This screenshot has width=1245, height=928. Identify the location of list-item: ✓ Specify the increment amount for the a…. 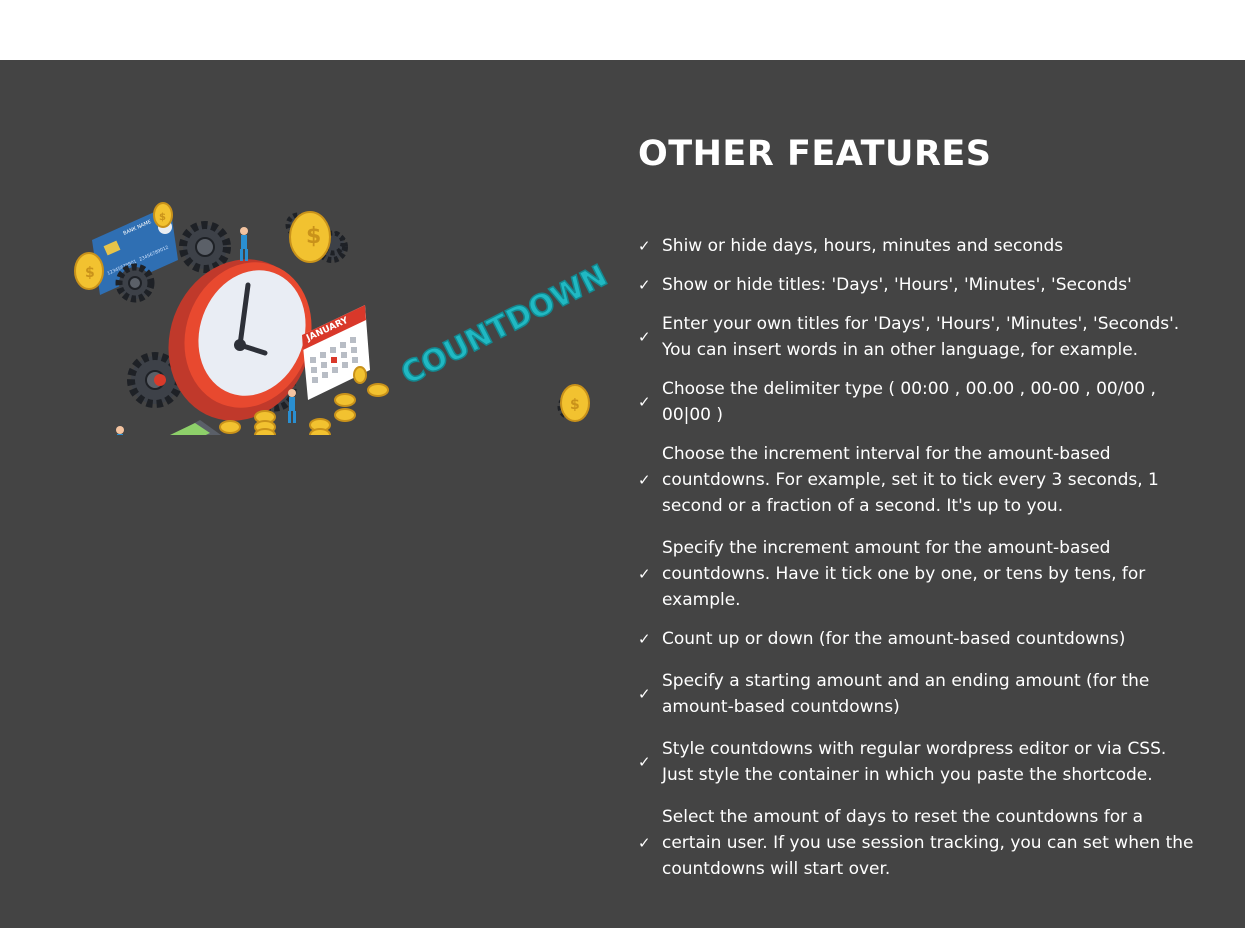
(918, 574).